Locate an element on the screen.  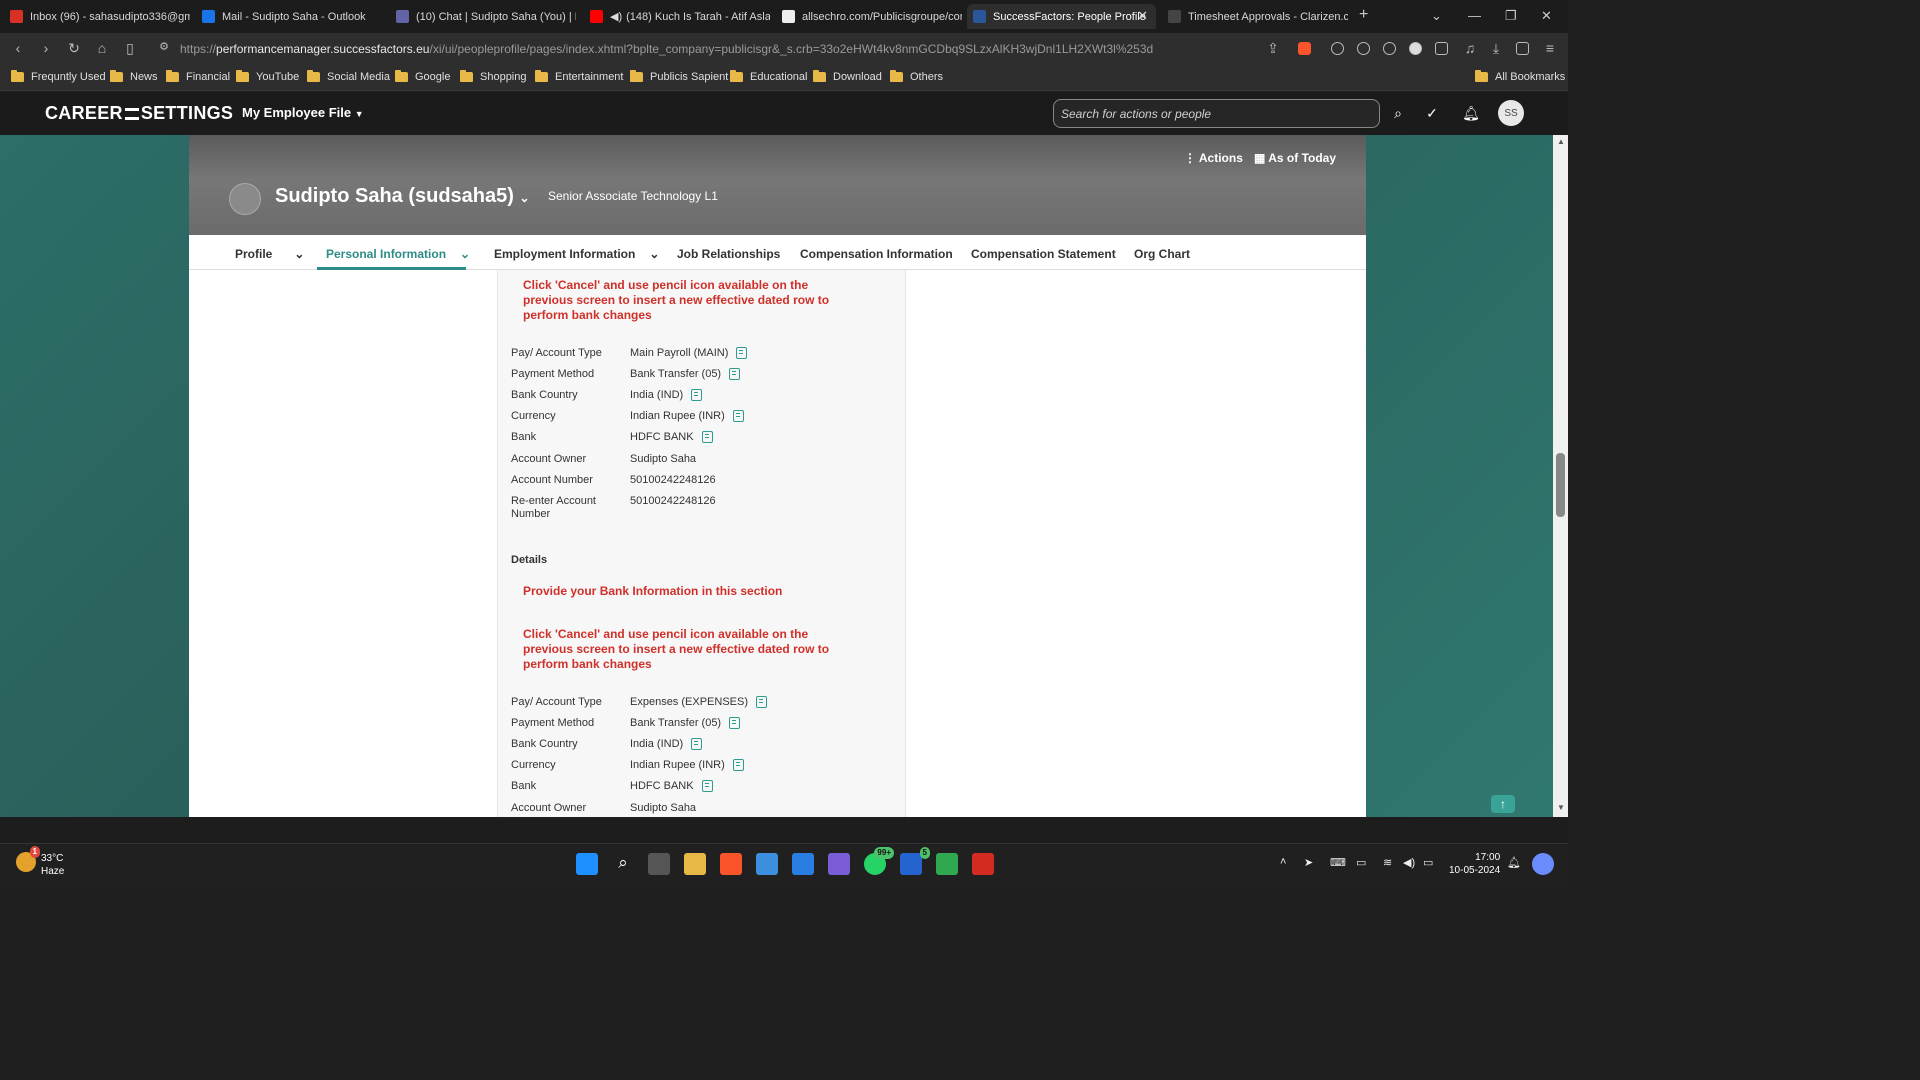
bookmark-google: Google is located at coordinates (422, 76).